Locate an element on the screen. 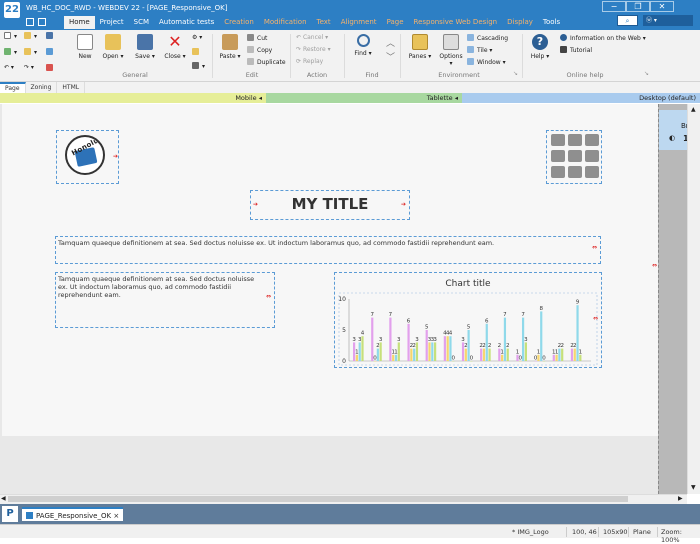  close-button: ✕ Close ▾ is located at coordinates (175, 47).